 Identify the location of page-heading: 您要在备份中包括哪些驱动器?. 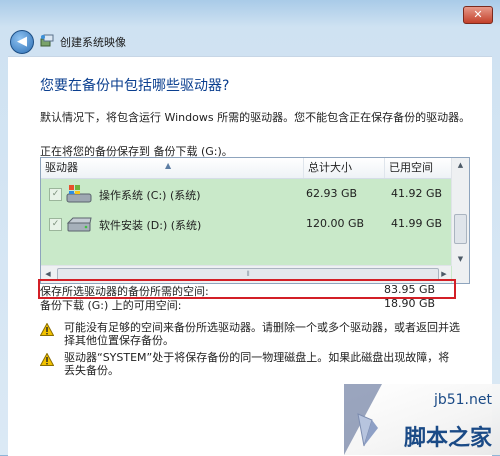
(135, 86).